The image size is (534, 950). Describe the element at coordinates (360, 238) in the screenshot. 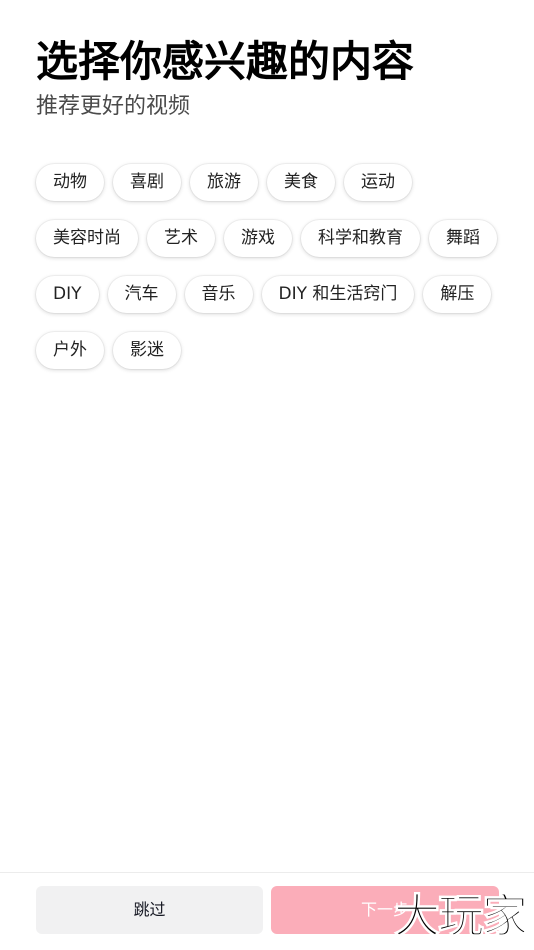

I see `tag-science-education: 科学和教育` at that location.